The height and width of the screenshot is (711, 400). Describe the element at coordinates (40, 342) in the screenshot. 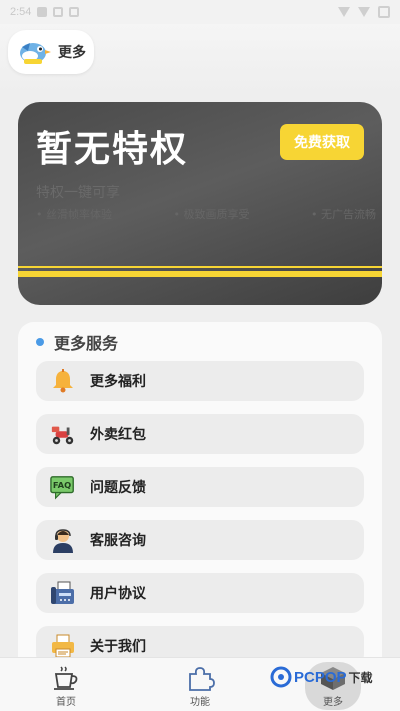

I see `bullet-dot-icon` at that location.